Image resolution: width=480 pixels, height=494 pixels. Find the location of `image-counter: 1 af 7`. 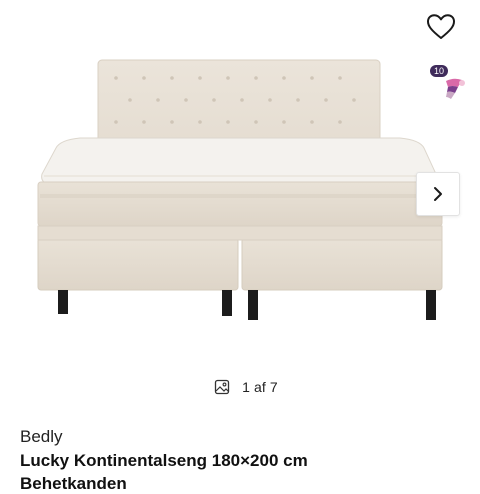

image-counter: 1 af 7 is located at coordinates (240, 387).